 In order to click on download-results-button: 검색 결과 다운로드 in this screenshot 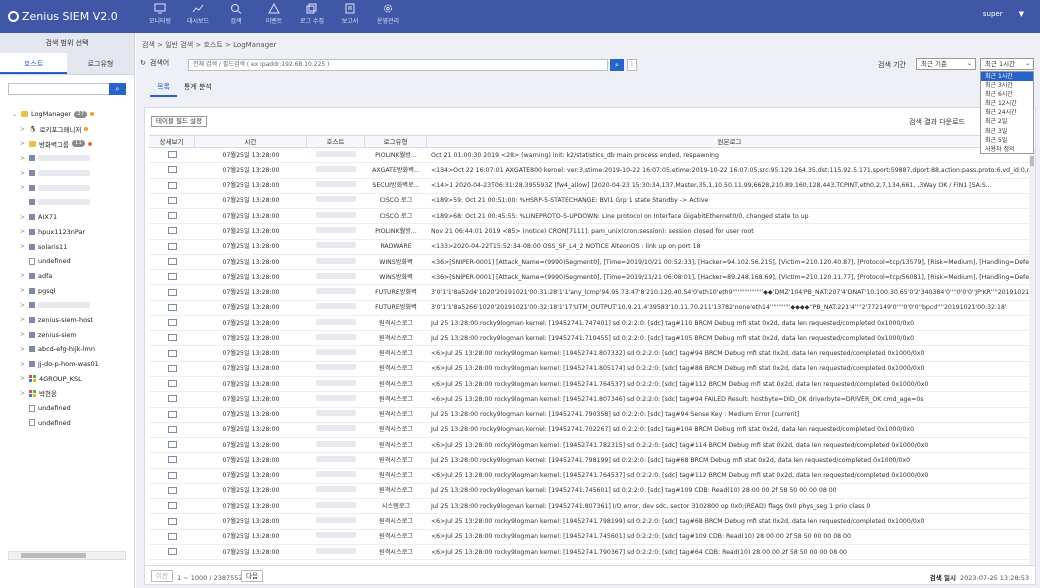, I will do `click(937, 122)`.